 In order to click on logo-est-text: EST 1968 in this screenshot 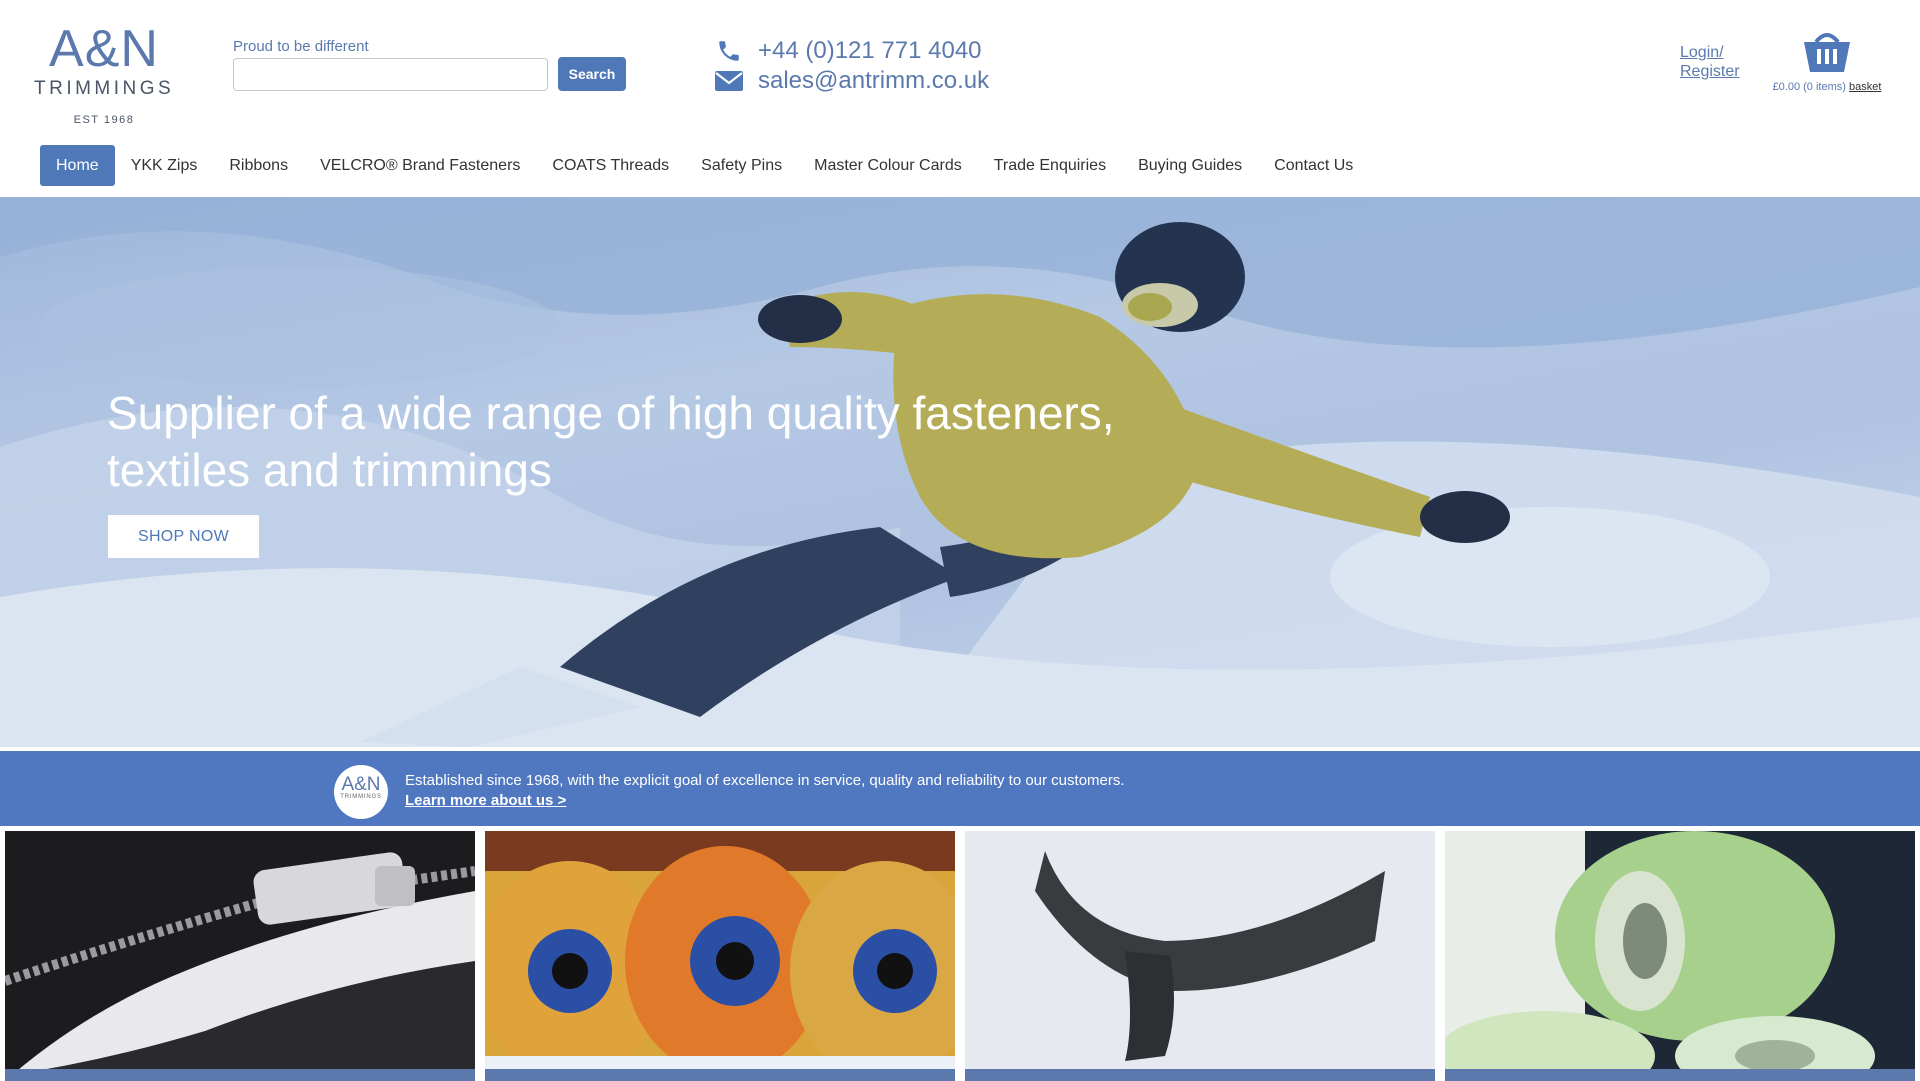, I will do `click(104, 120)`.